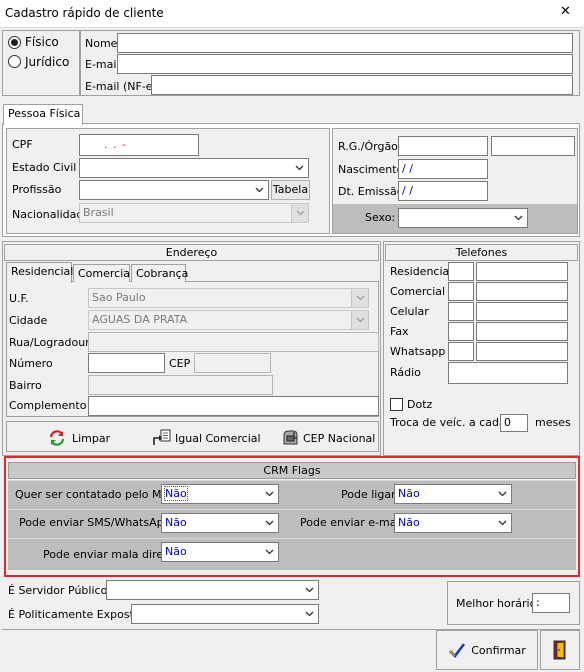  What do you see at coordinates (461, 291) in the screenshot?
I see `ddd-input-comercial` at bounding box center [461, 291].